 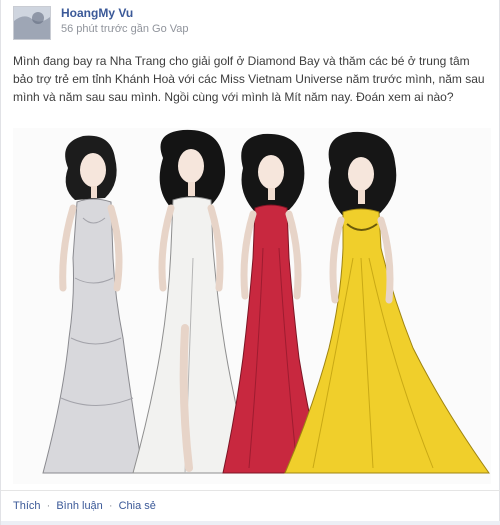 What do you see at coordinates (137, 506) in the screenshot?
I see `share-link: Chia sẻ` at bounding box center [137, 506].